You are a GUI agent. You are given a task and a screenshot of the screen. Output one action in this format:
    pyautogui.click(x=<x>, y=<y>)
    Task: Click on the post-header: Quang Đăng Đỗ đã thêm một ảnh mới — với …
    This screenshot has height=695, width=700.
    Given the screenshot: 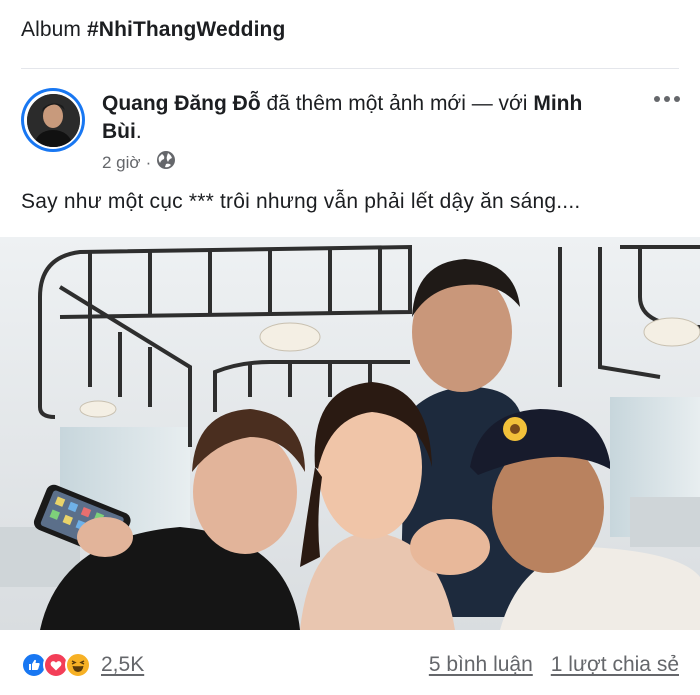 What is the action you would take?
    pyautogui.click(x=352, y=118)
    